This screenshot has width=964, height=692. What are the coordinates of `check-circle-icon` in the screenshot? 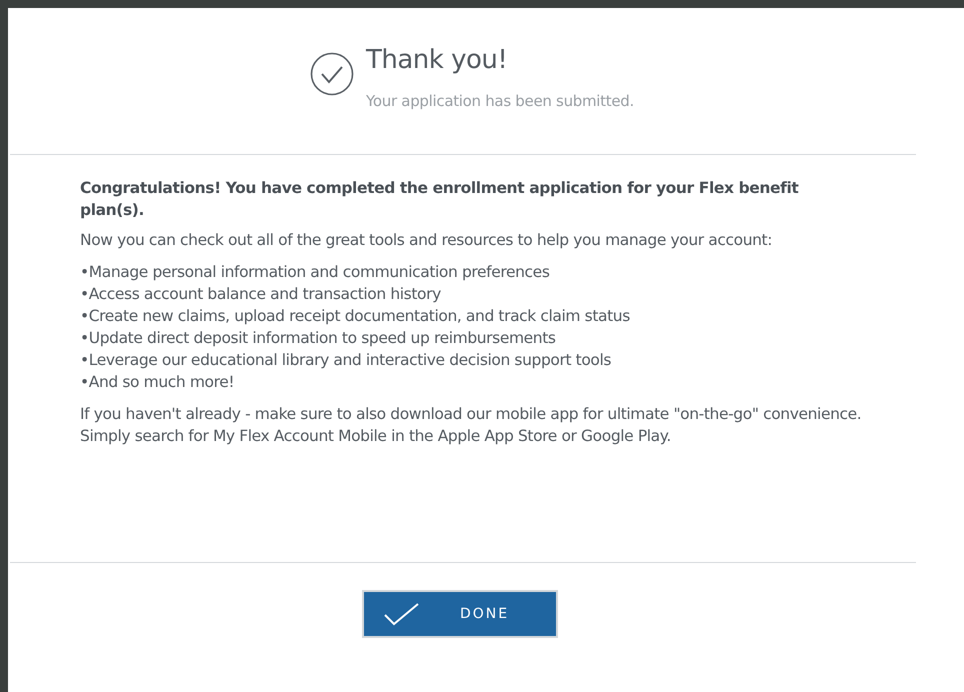 It's located at (332, 74).